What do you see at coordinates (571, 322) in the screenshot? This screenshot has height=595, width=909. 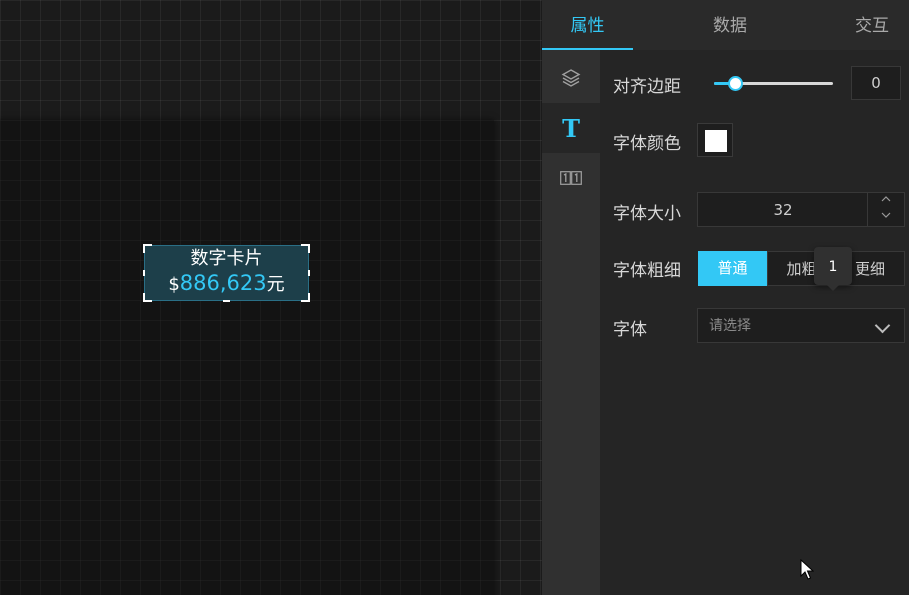 I see `panel-side-icons: T` at bounding box center [571, 322].